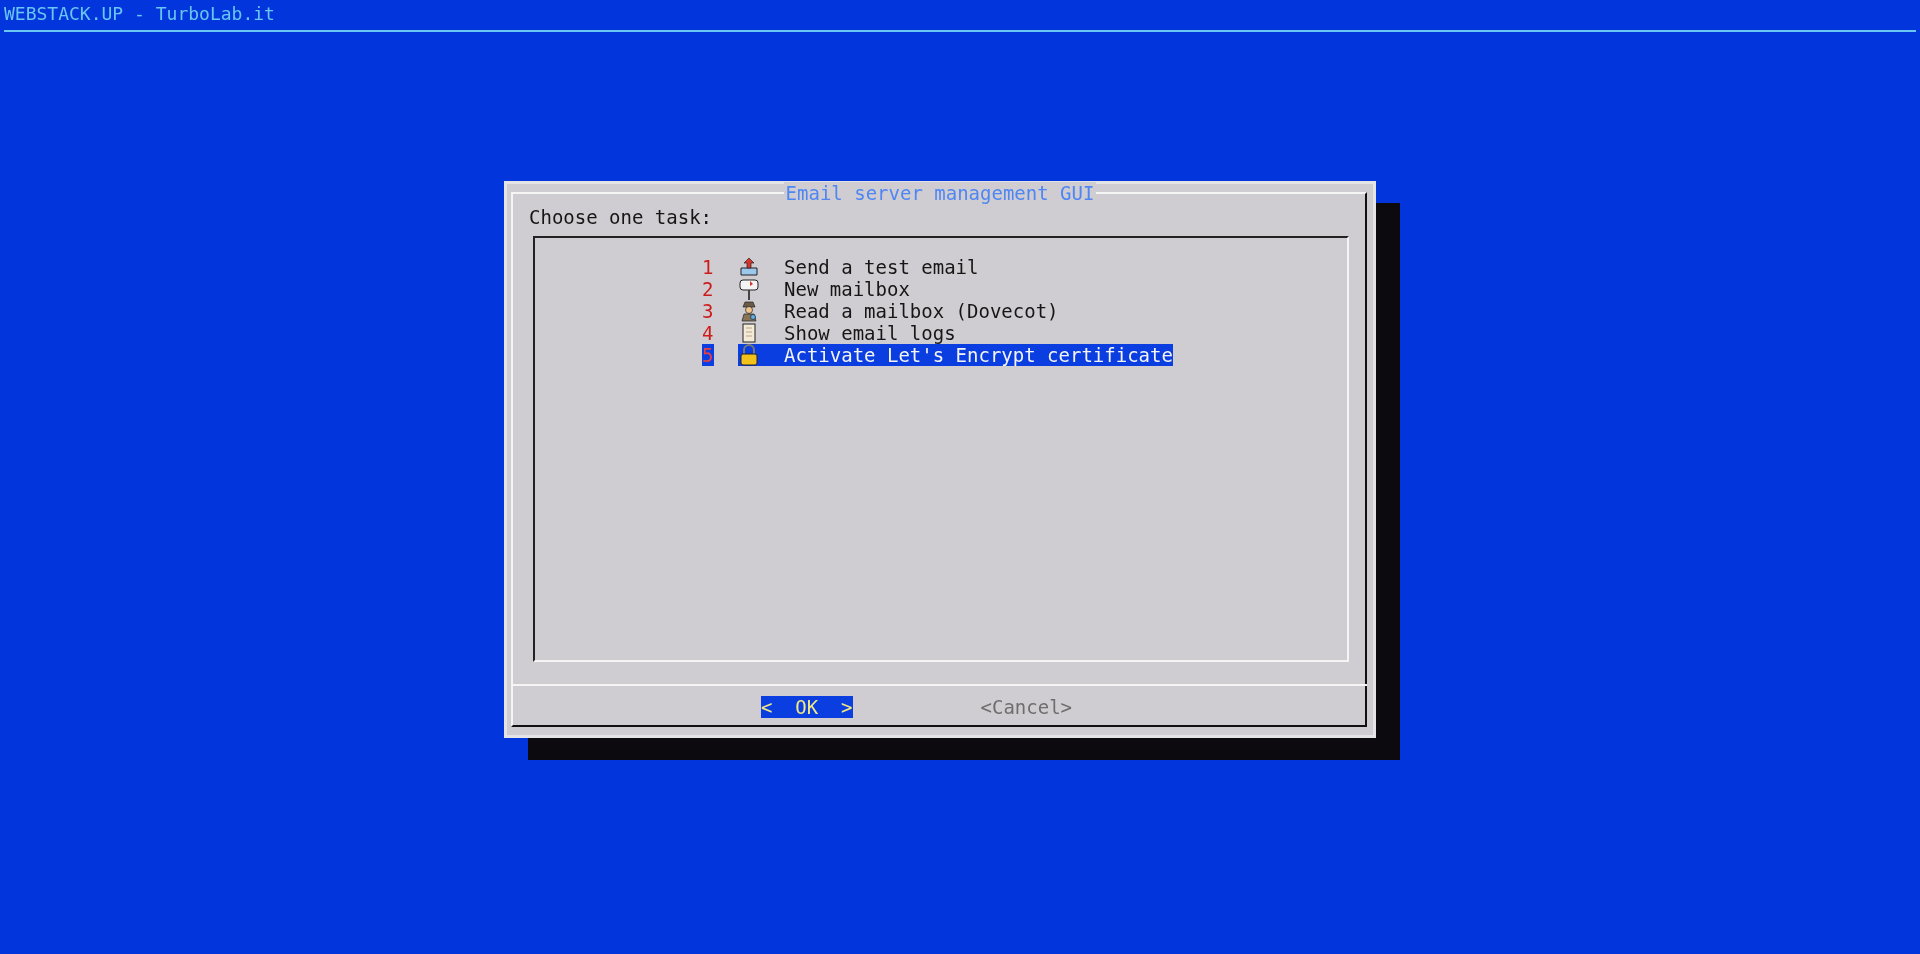 This screenshot has height=954, width=1920. Describe the element at coordinates (847, 333) in the screenshot. I see `menu-item: Show email logs` at that location.